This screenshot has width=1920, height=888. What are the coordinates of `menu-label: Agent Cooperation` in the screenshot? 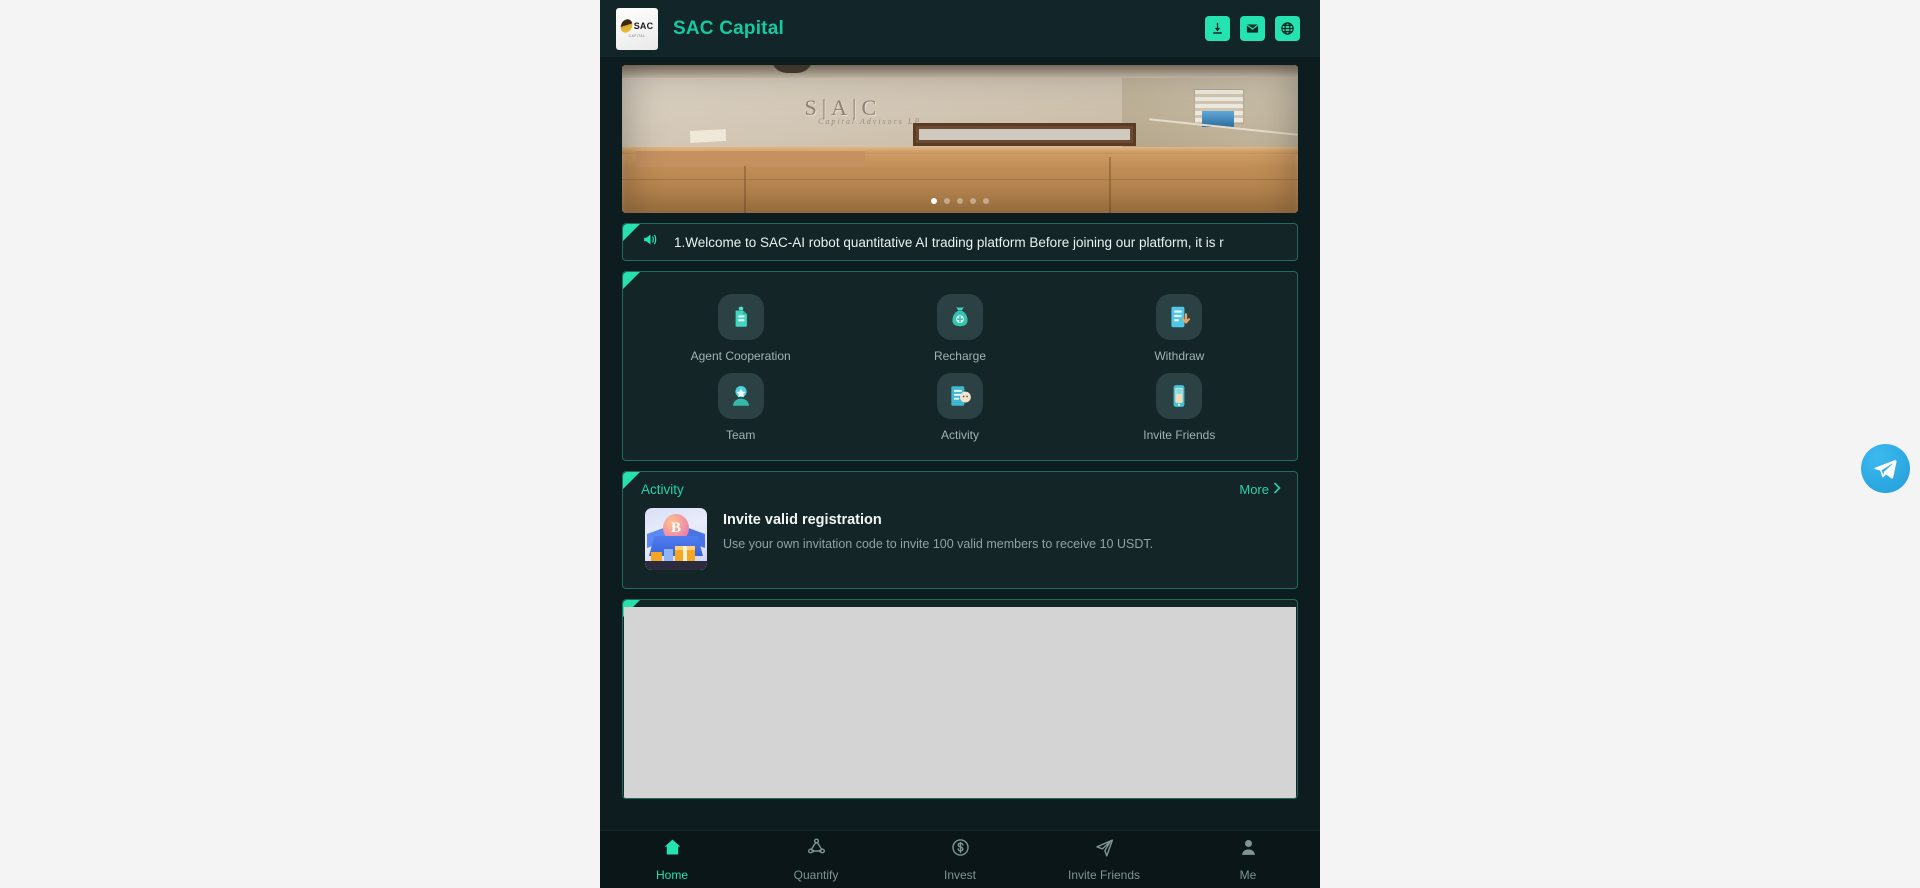 It's located at (740, 356).